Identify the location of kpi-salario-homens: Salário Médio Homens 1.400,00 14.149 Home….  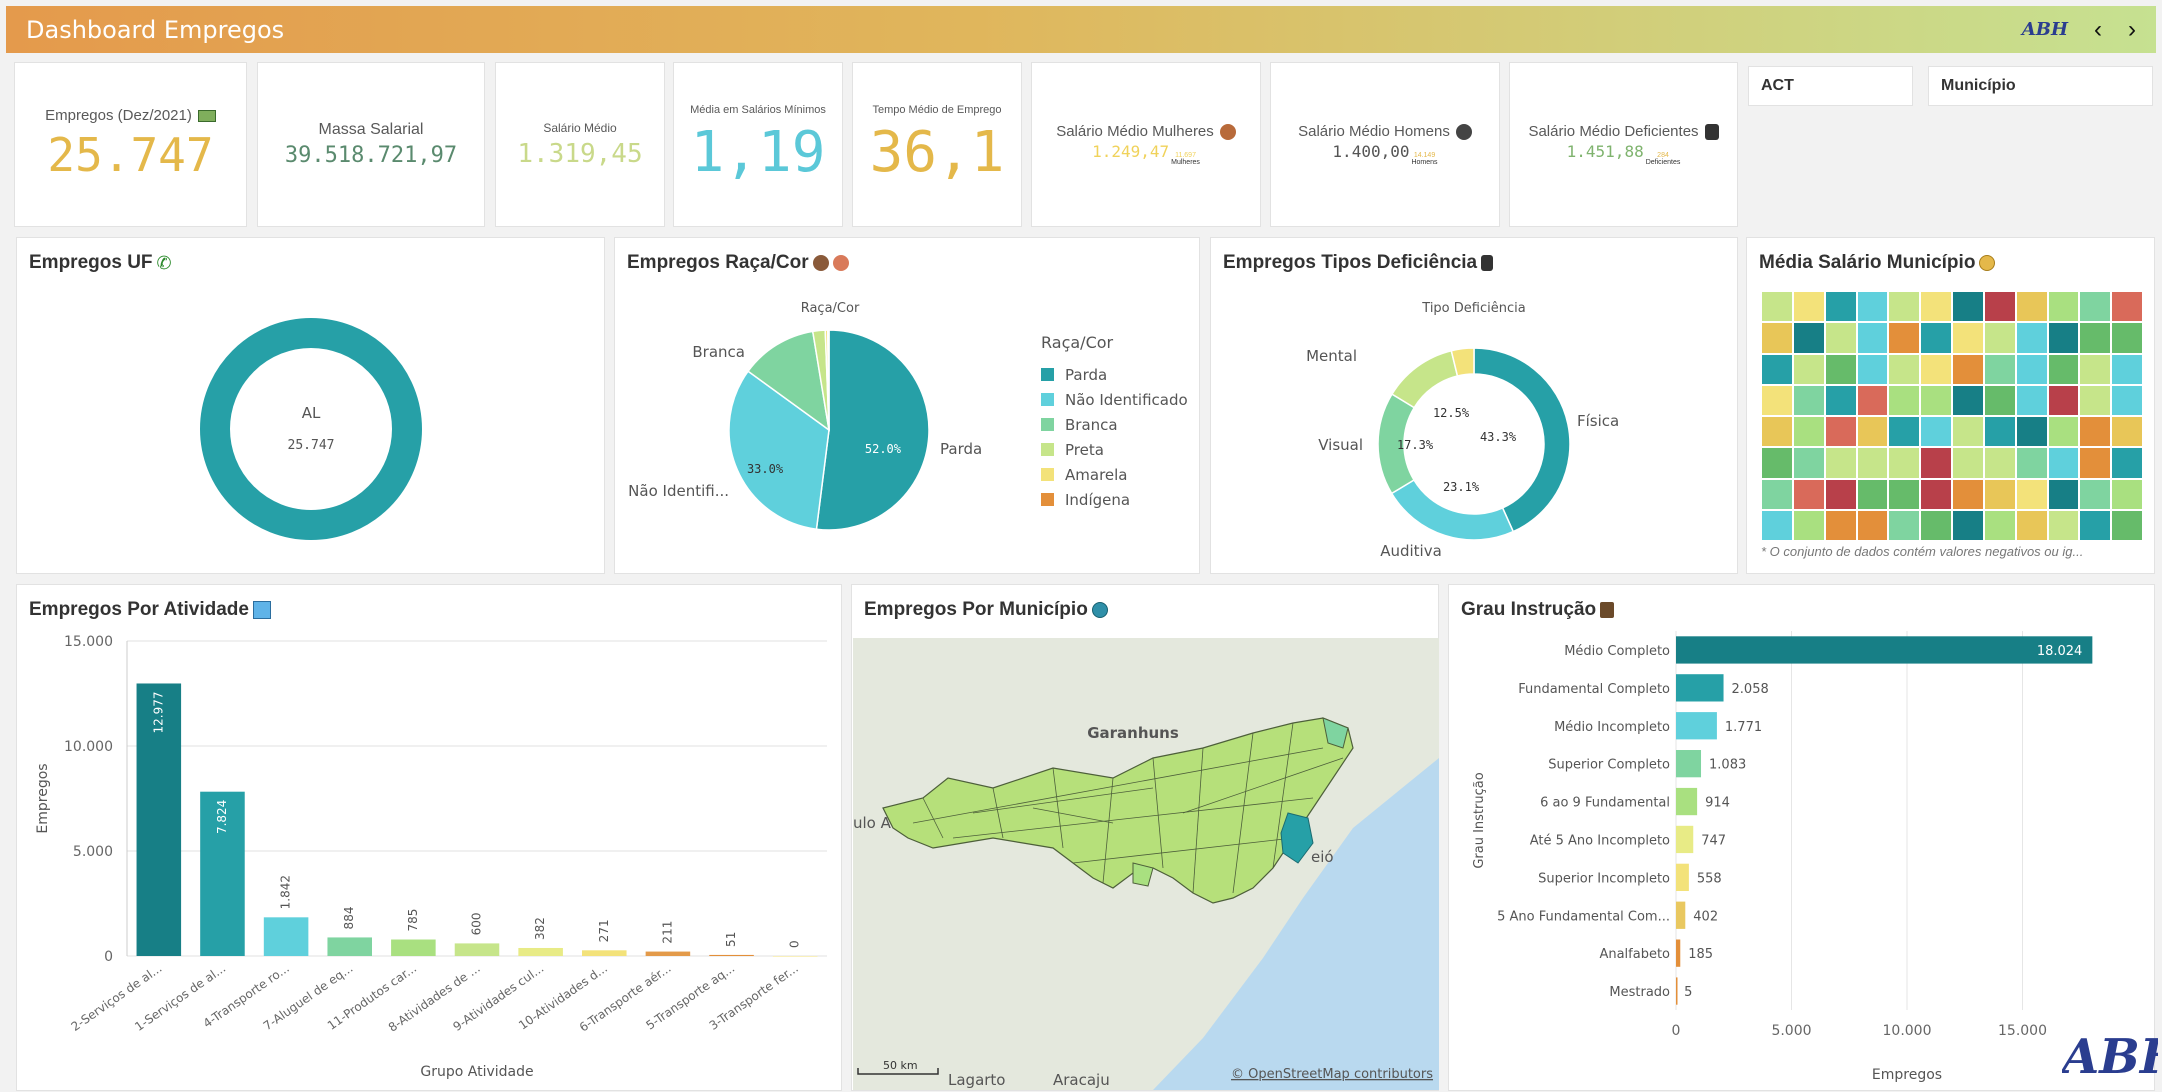
(1385, 144).